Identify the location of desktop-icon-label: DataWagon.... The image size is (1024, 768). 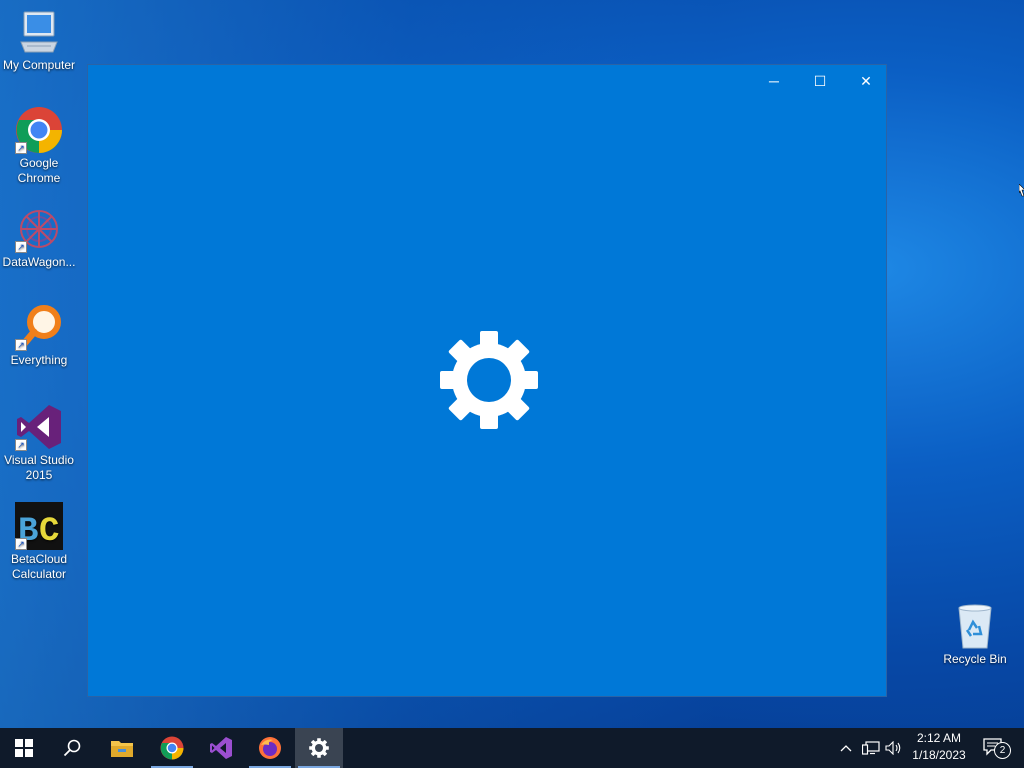
(39, 262).